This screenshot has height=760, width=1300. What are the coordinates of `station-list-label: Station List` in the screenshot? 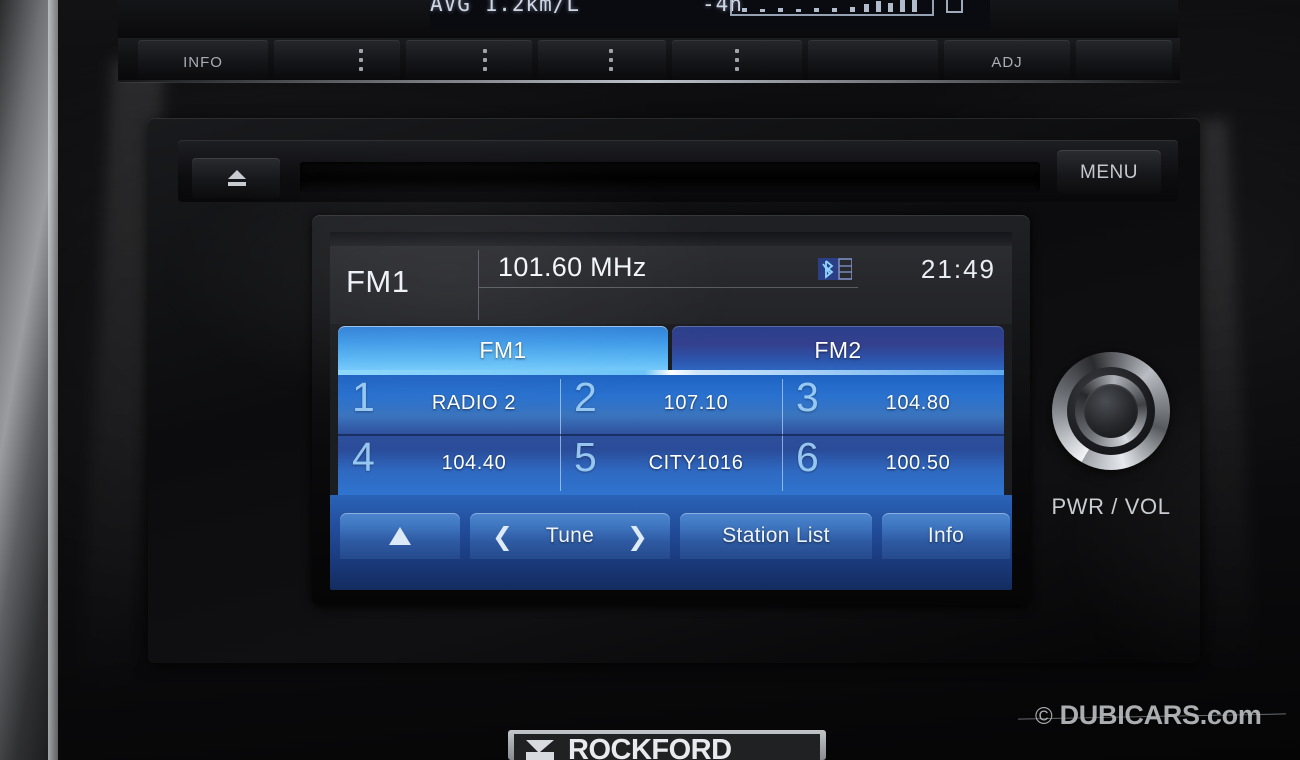 It's located at (776, 535).